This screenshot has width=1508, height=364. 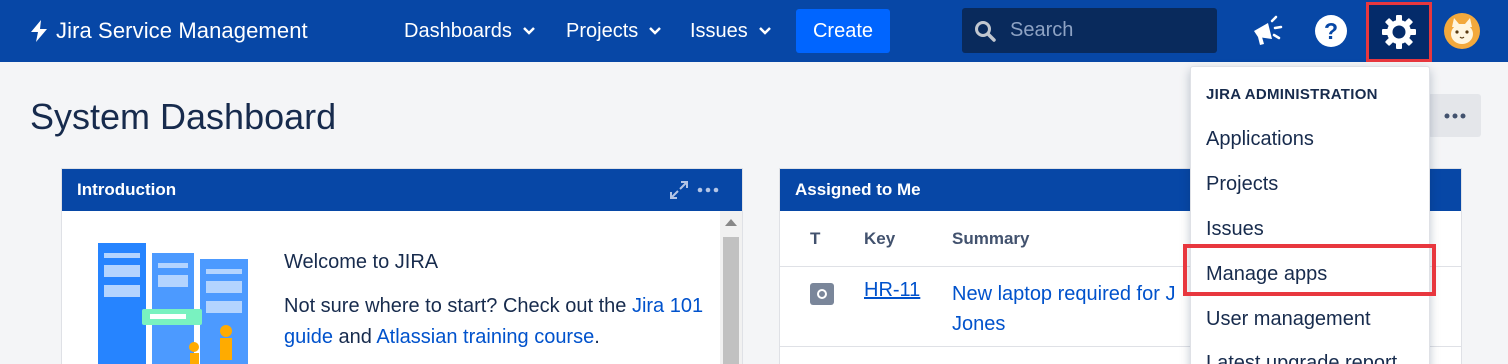 I want to click on scroll-up-arrow-icon, so click(x=731, y=222).